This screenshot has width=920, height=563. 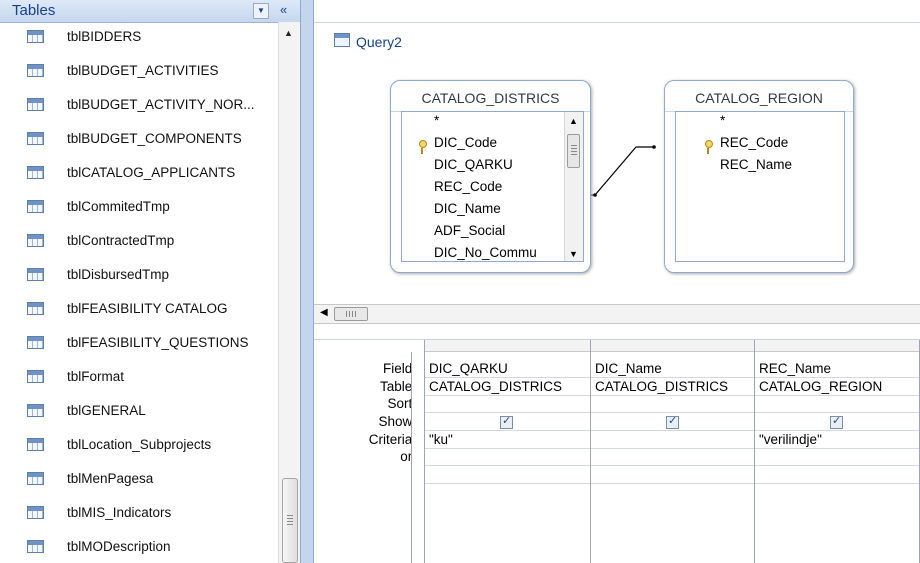 I want to click on grid-cell-table: CATALOG_REGION, so click(x=820, y=386).